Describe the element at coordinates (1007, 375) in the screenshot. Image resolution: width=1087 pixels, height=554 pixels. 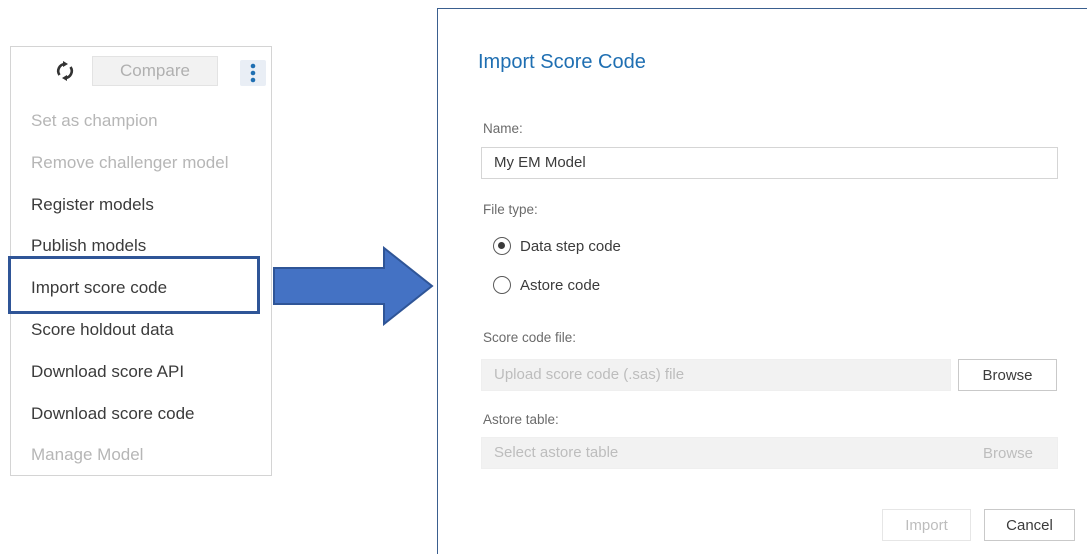
I see `score-code-browse-button: Browse` at that location.